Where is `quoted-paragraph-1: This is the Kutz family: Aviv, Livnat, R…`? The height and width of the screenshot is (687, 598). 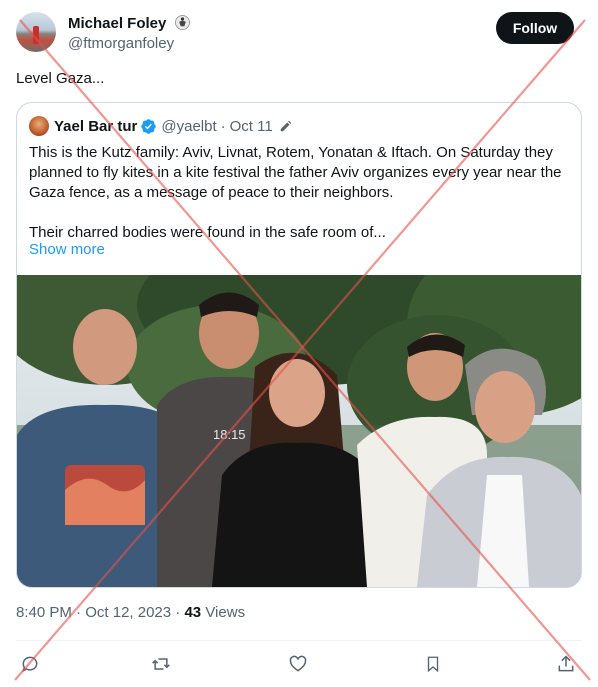 quoted-paragraph-1: This is the Kutz family: Aviv, Livnat, R… is located at coordinates (295, 172).